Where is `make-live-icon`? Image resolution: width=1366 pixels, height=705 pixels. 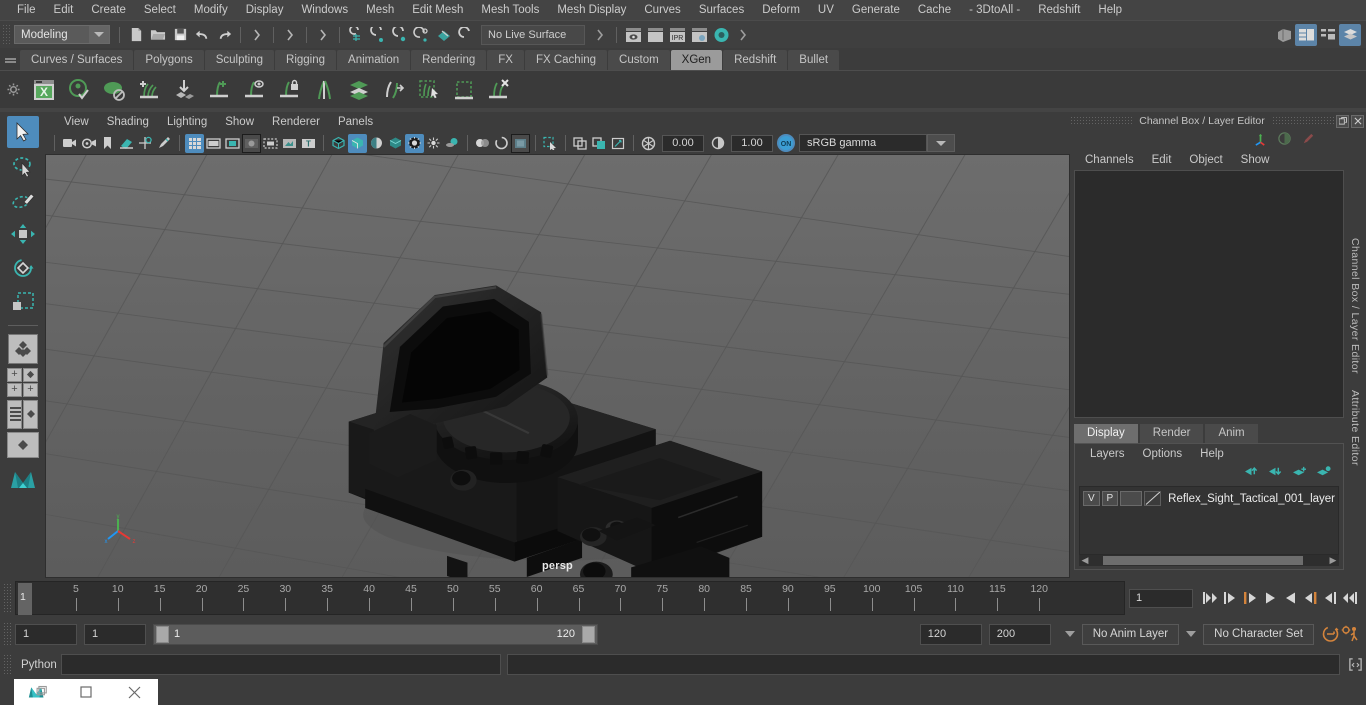 make-live-icon is located at coordinates (466, 35).